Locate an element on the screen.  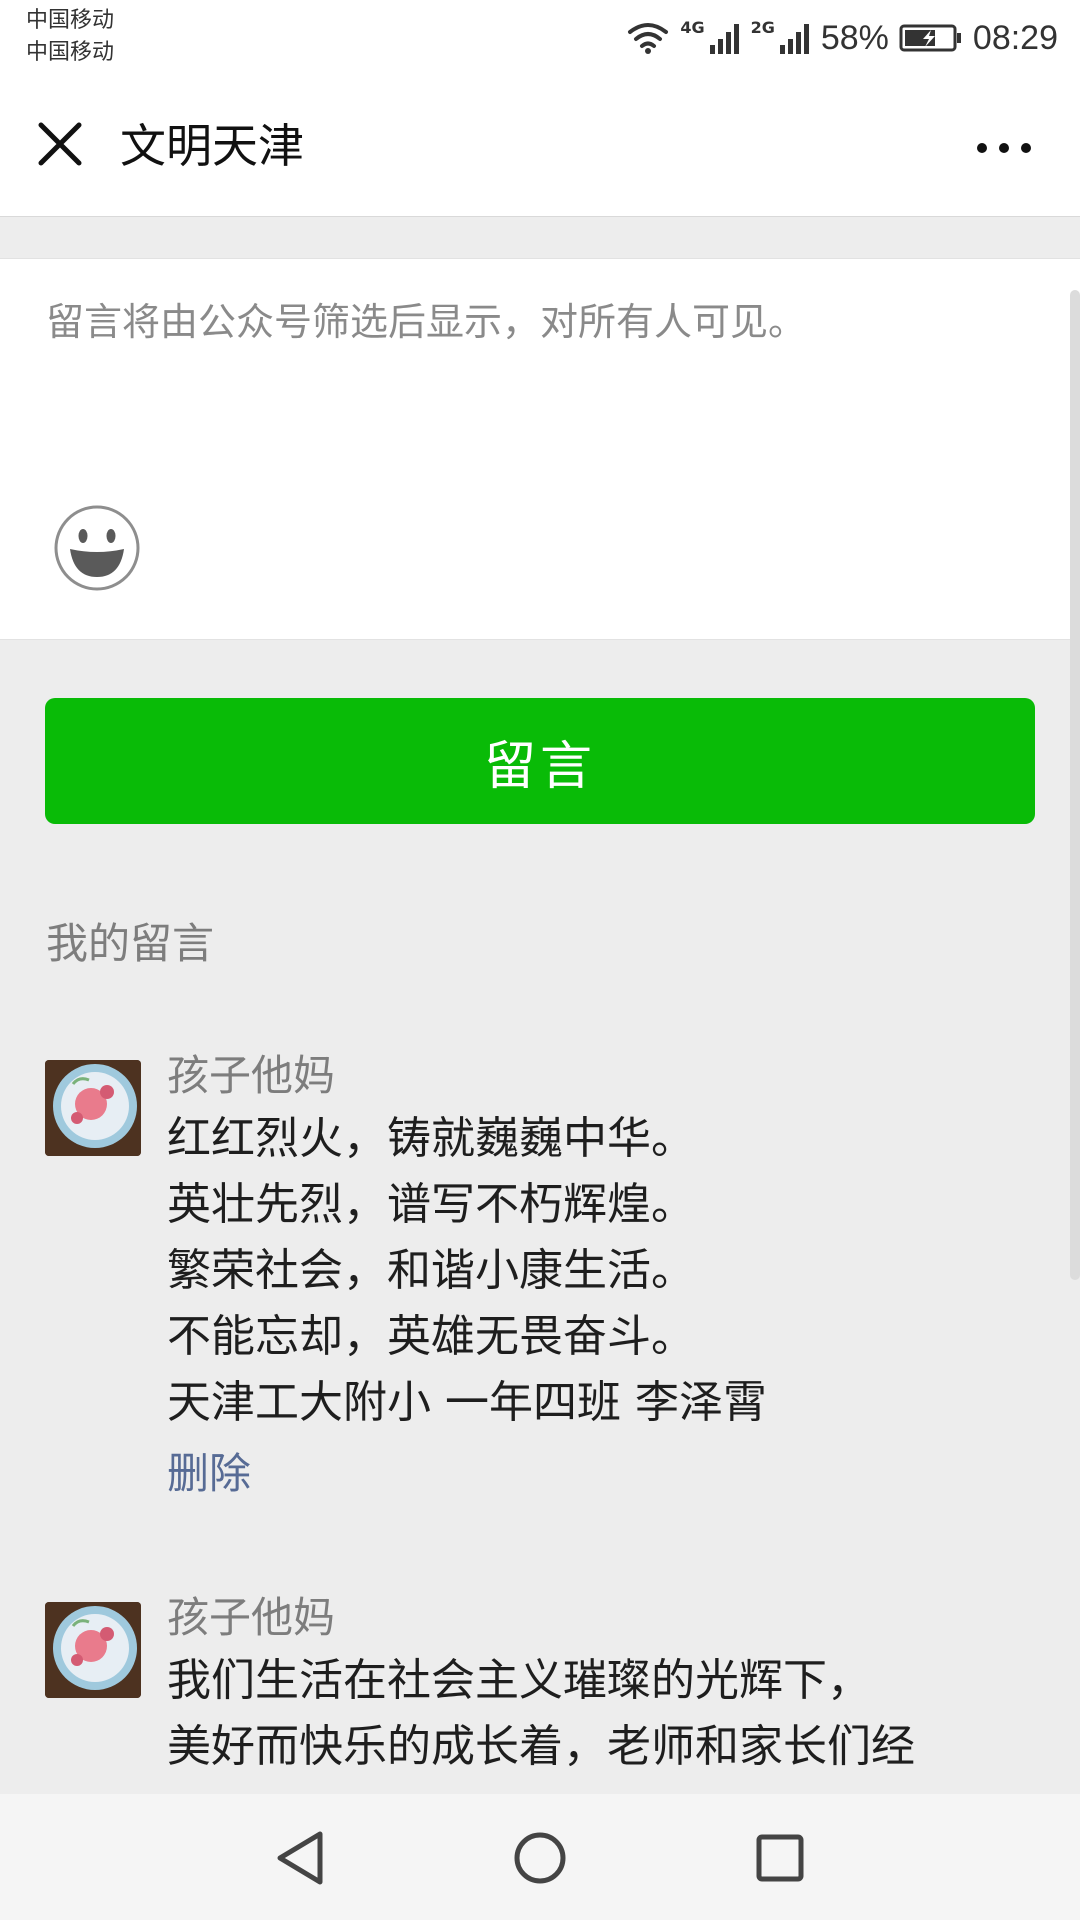
battery-percent: 58% is located at coordinates (854, 37).